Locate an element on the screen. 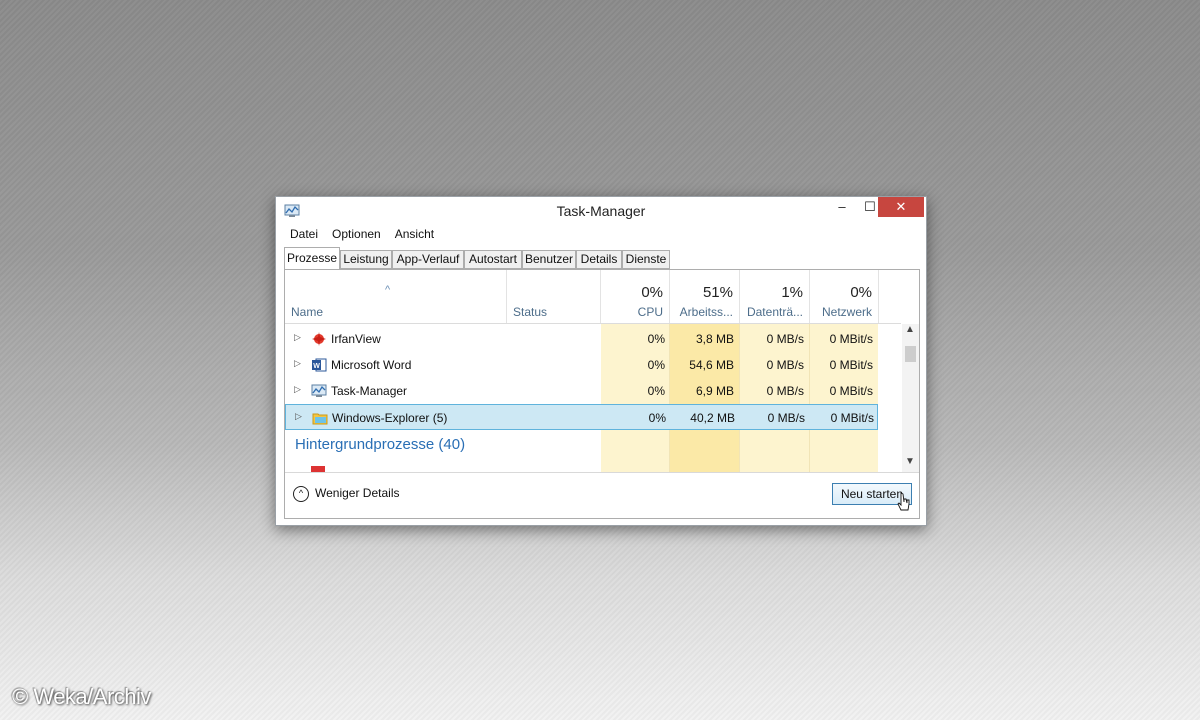  tab-benutzer: Benutzer is located at coordinates (549, 259).